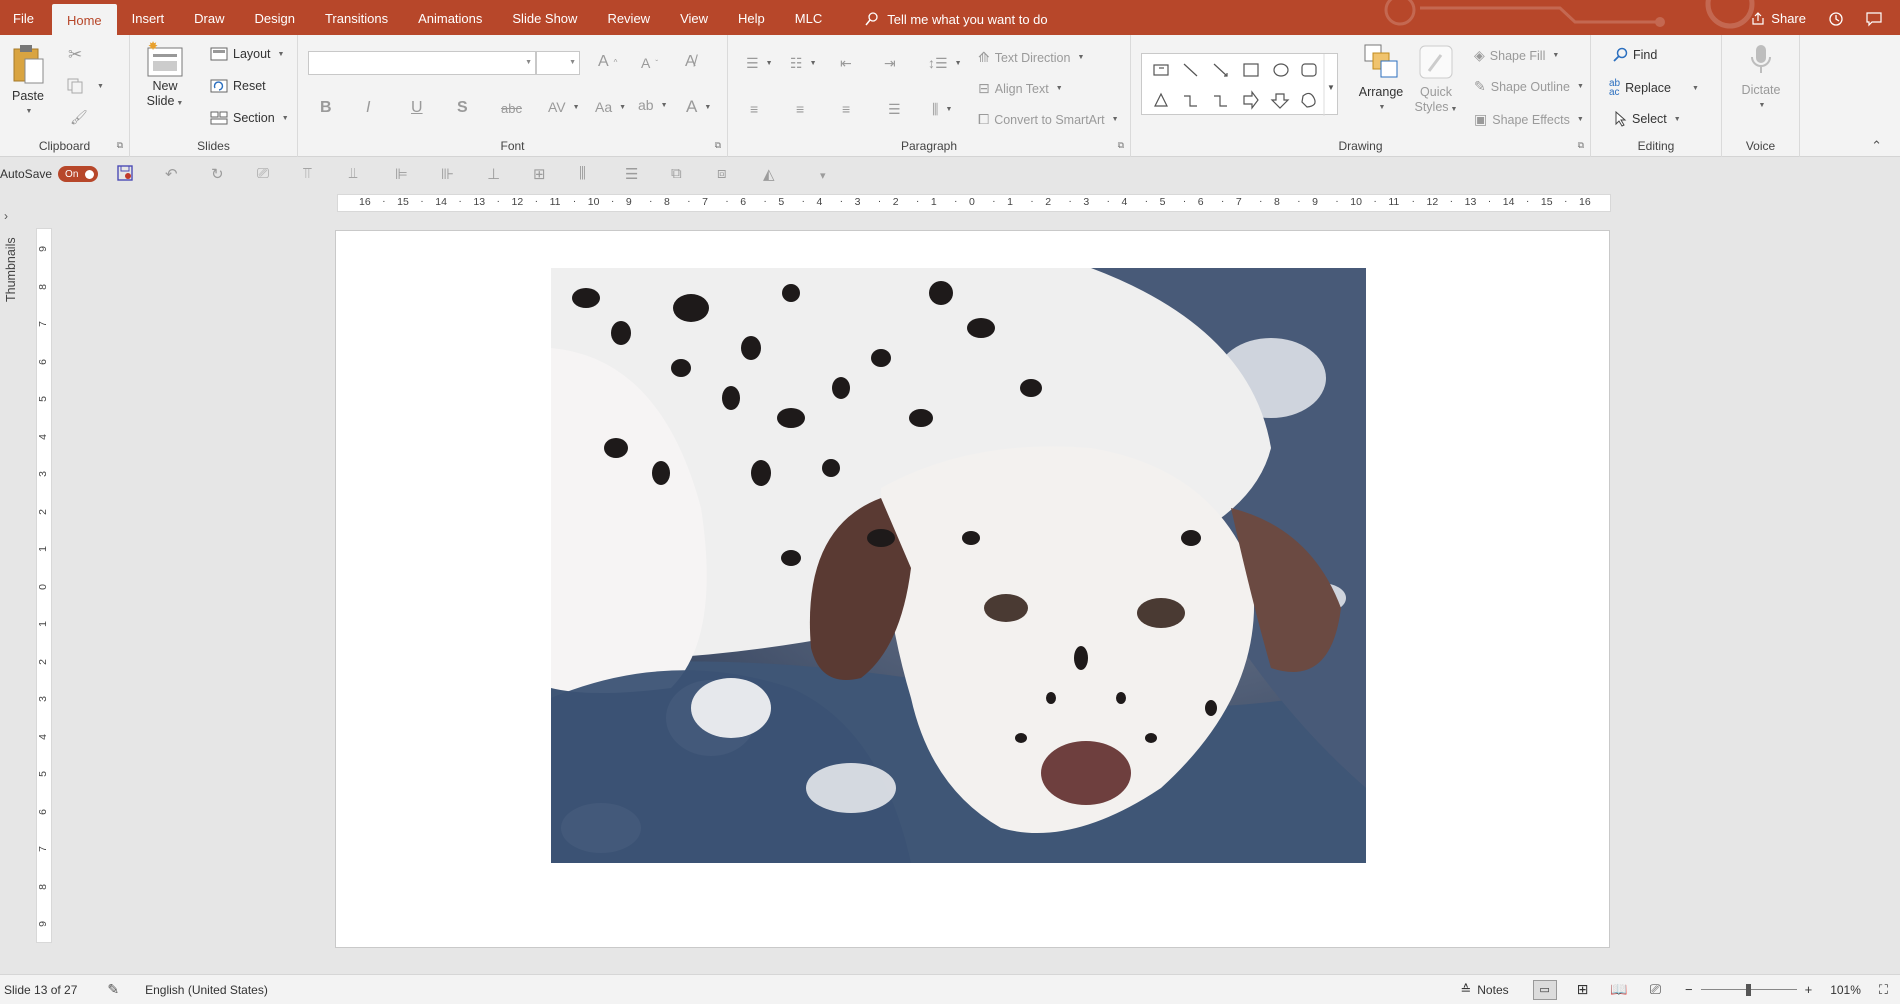  I want to click on slide-sorter-icon: ⊞, so click(1583, 989).